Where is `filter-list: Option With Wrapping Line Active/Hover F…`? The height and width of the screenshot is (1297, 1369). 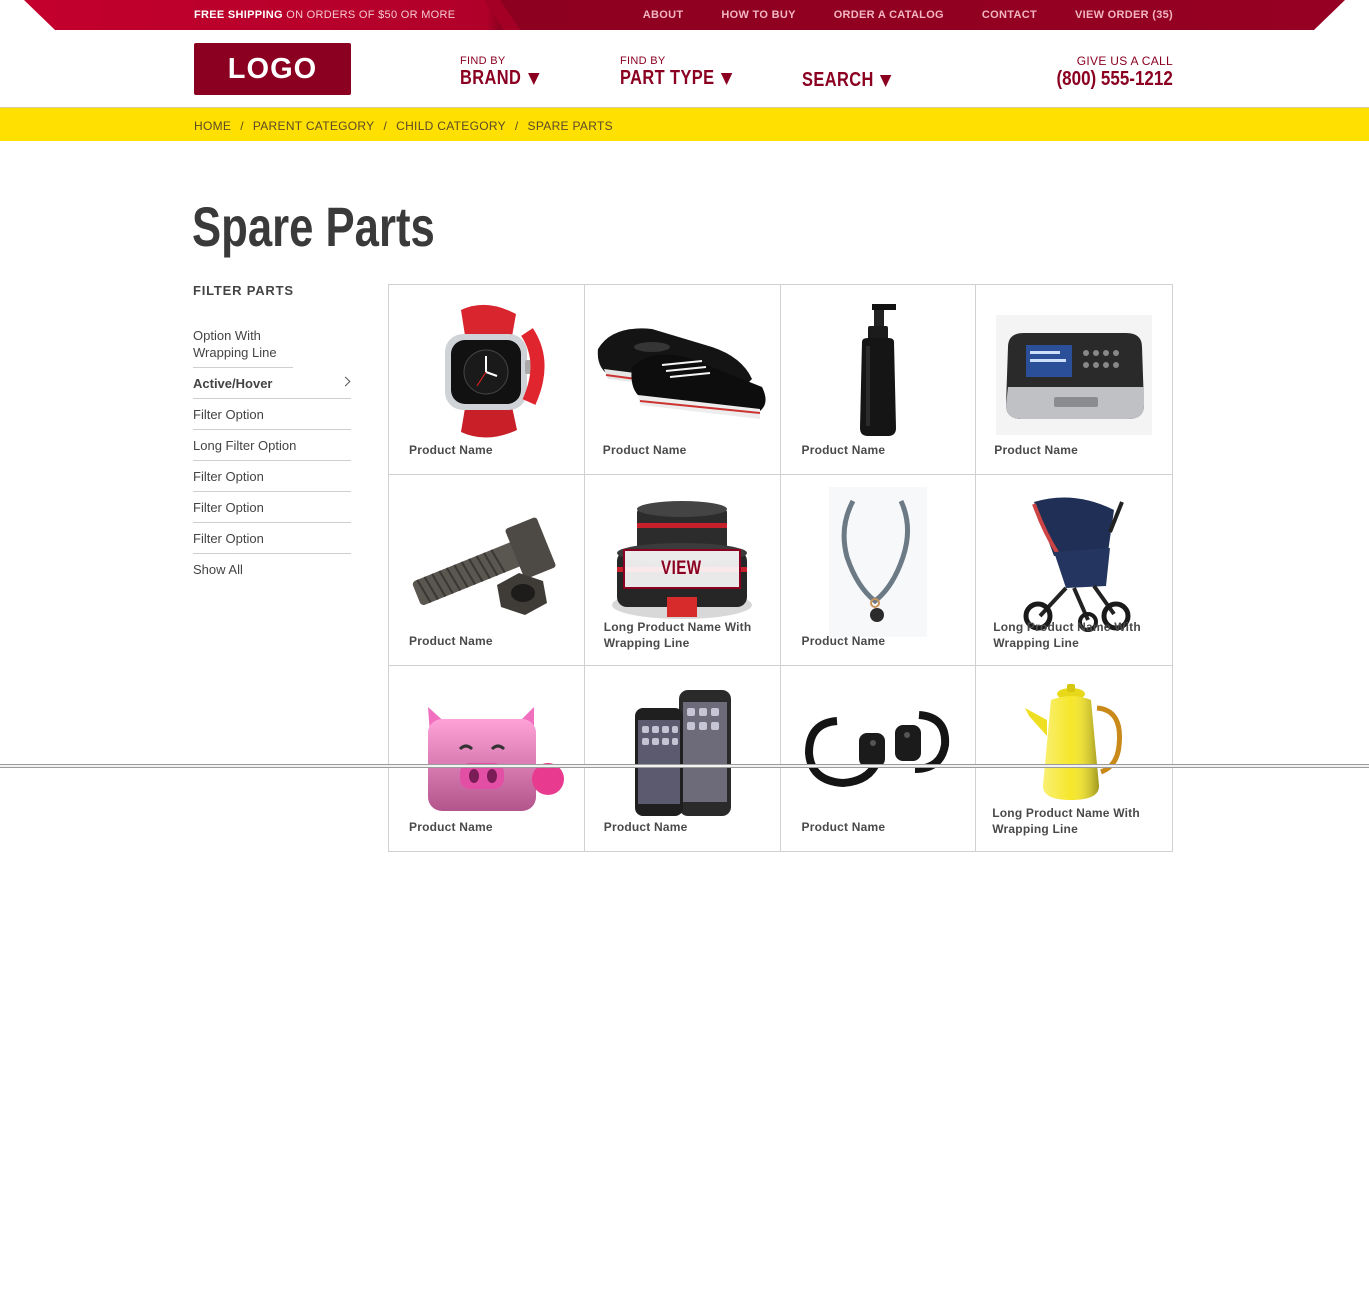
filter-list: Option With Wrapping Line Active/Hover F… is located at coordinates (272, 453).